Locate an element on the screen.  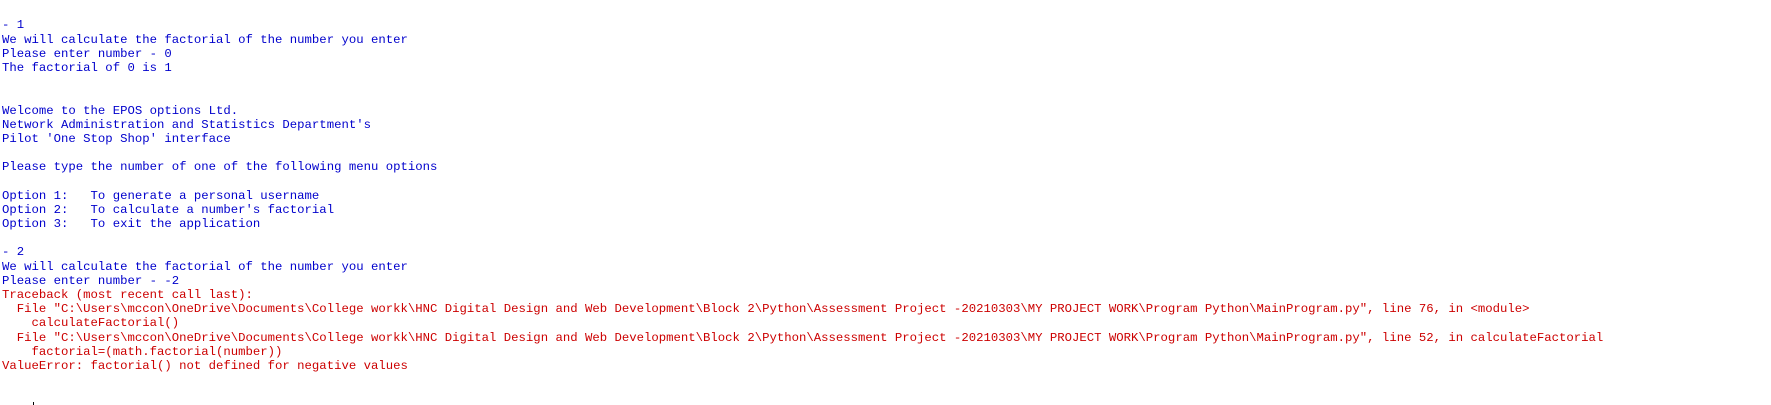
output-line: Welcome to the EPOS options Ltd. is located at coordinates (120, 110).